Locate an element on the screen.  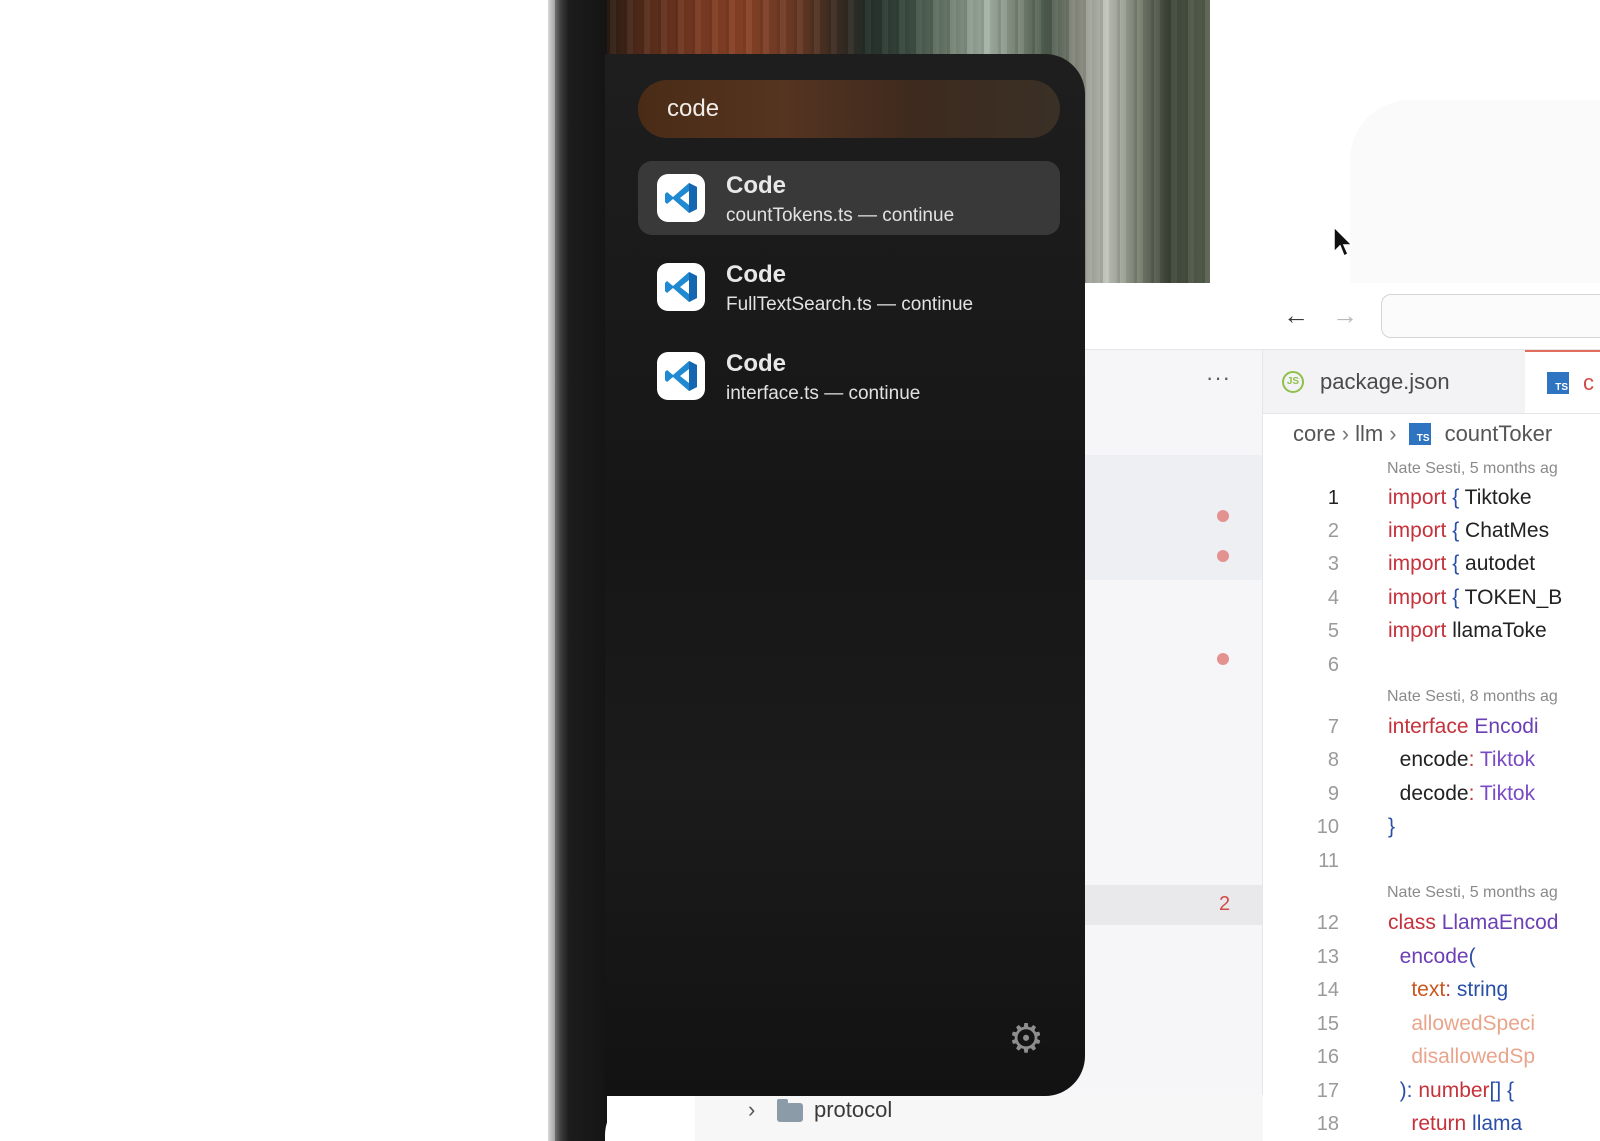
line-number: 17 is located at coordinates (1327, 1091).